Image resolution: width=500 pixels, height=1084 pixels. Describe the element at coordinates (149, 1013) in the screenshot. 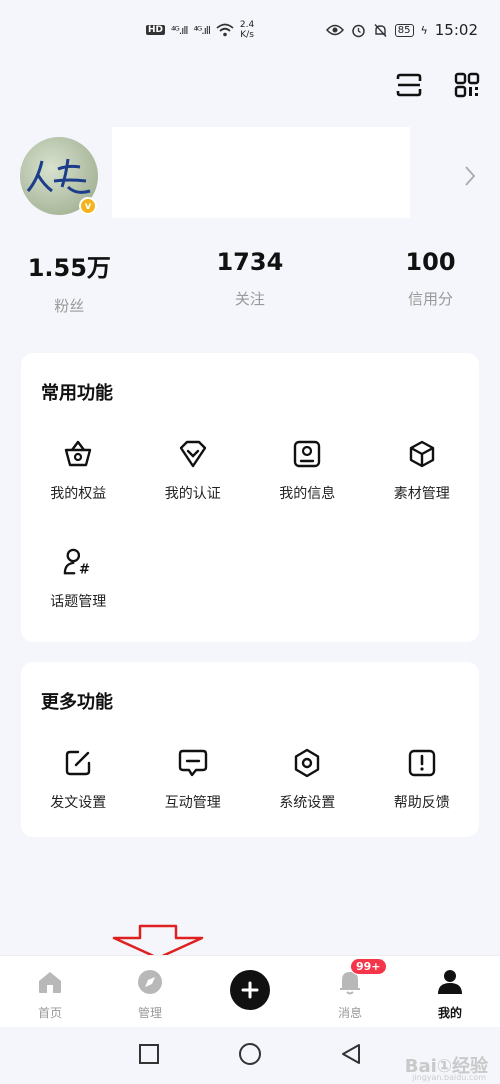

I see `tab-label: 管理` at that location.